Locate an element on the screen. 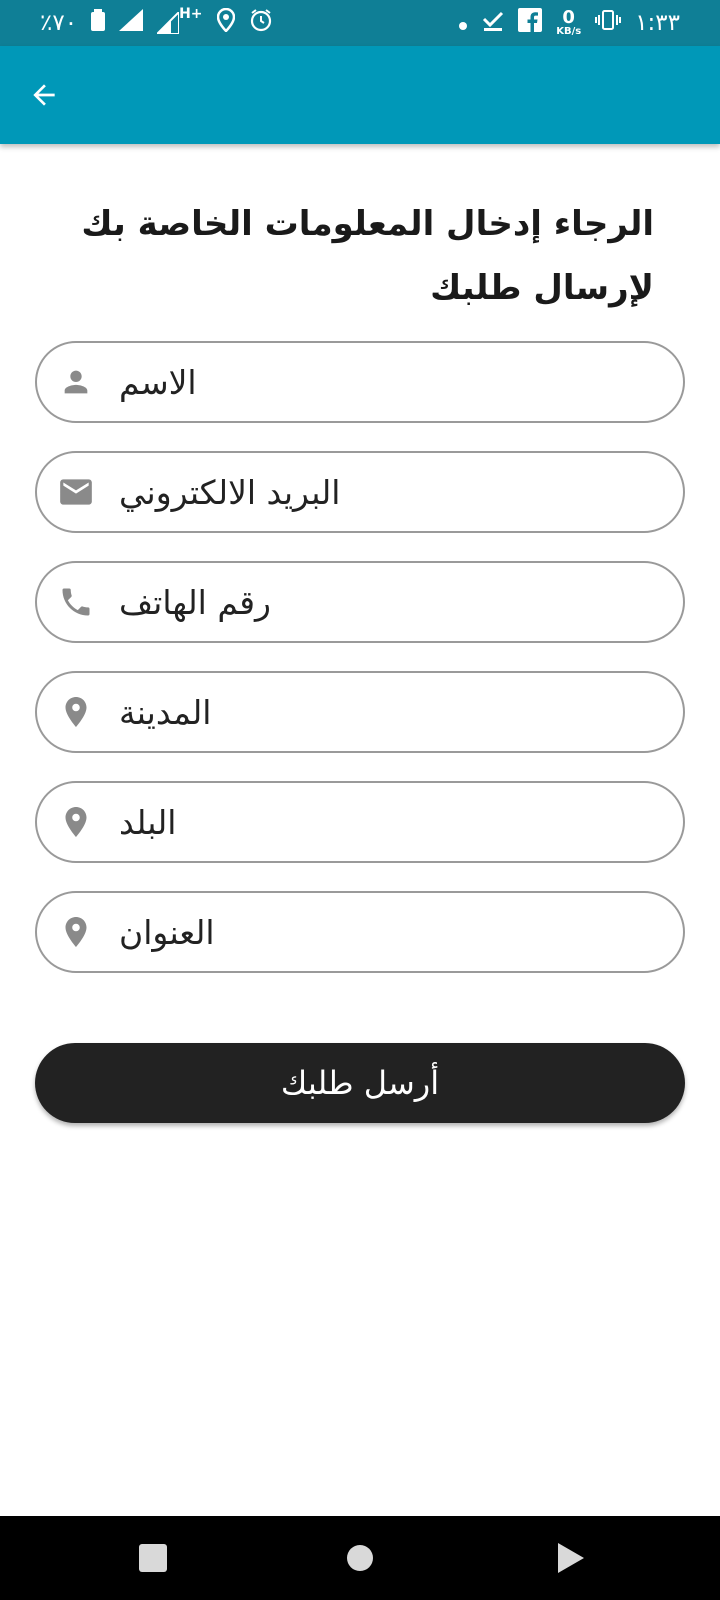  home-button is located at coordinates (360, 1558).